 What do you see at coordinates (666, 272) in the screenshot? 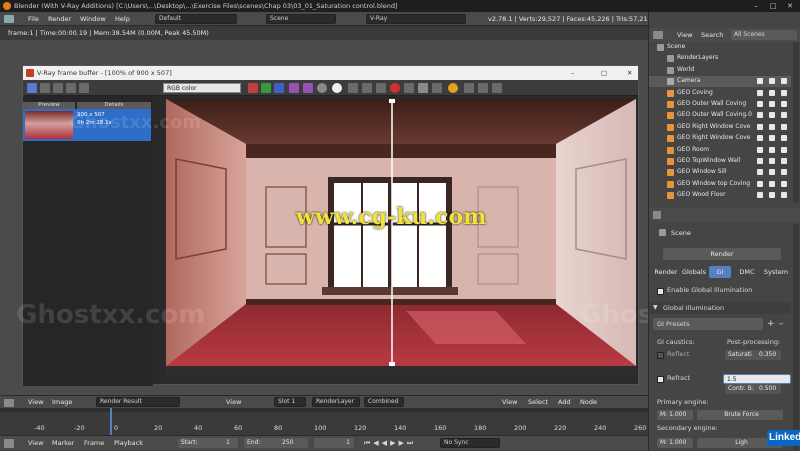
I see `tab-render: Render` at bounding box center [666, 272].